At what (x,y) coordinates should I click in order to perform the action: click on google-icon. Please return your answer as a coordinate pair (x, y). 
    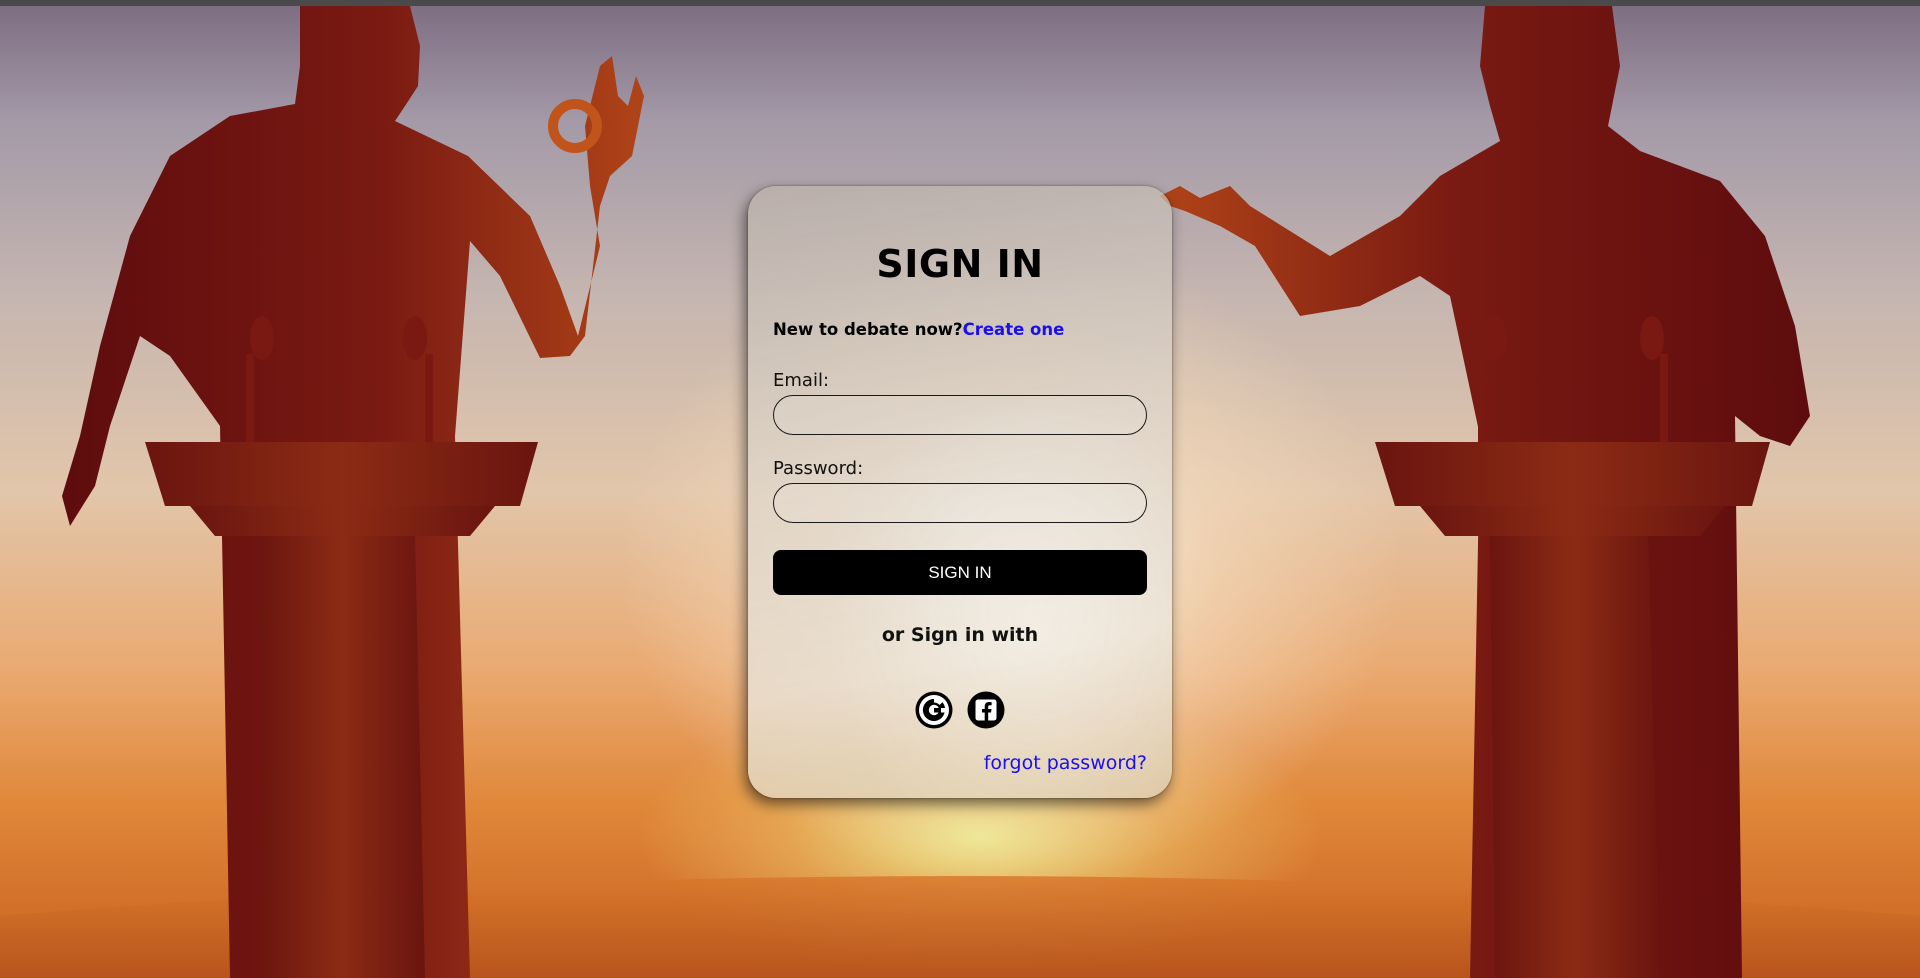
    Looking at the image, I should click on (934, 710).